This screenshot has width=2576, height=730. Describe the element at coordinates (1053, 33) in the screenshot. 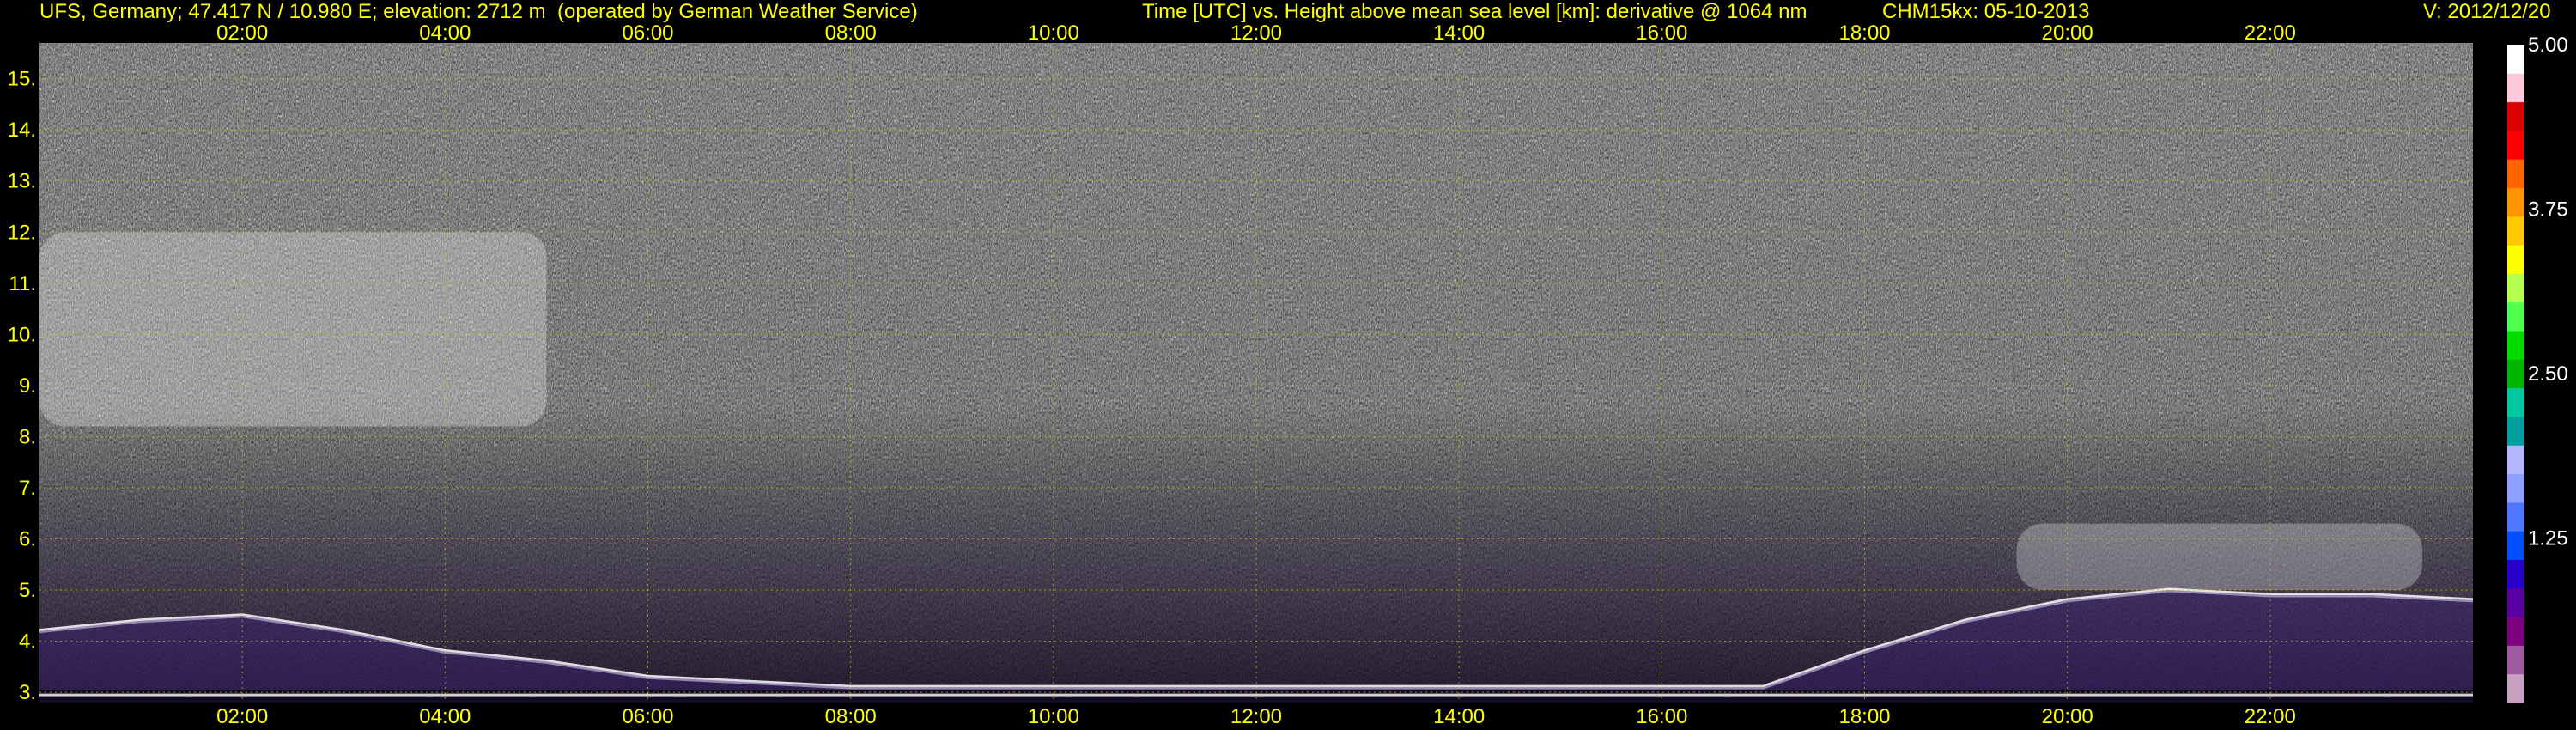

I see `x-tick-label-top: 10:00` at that location.